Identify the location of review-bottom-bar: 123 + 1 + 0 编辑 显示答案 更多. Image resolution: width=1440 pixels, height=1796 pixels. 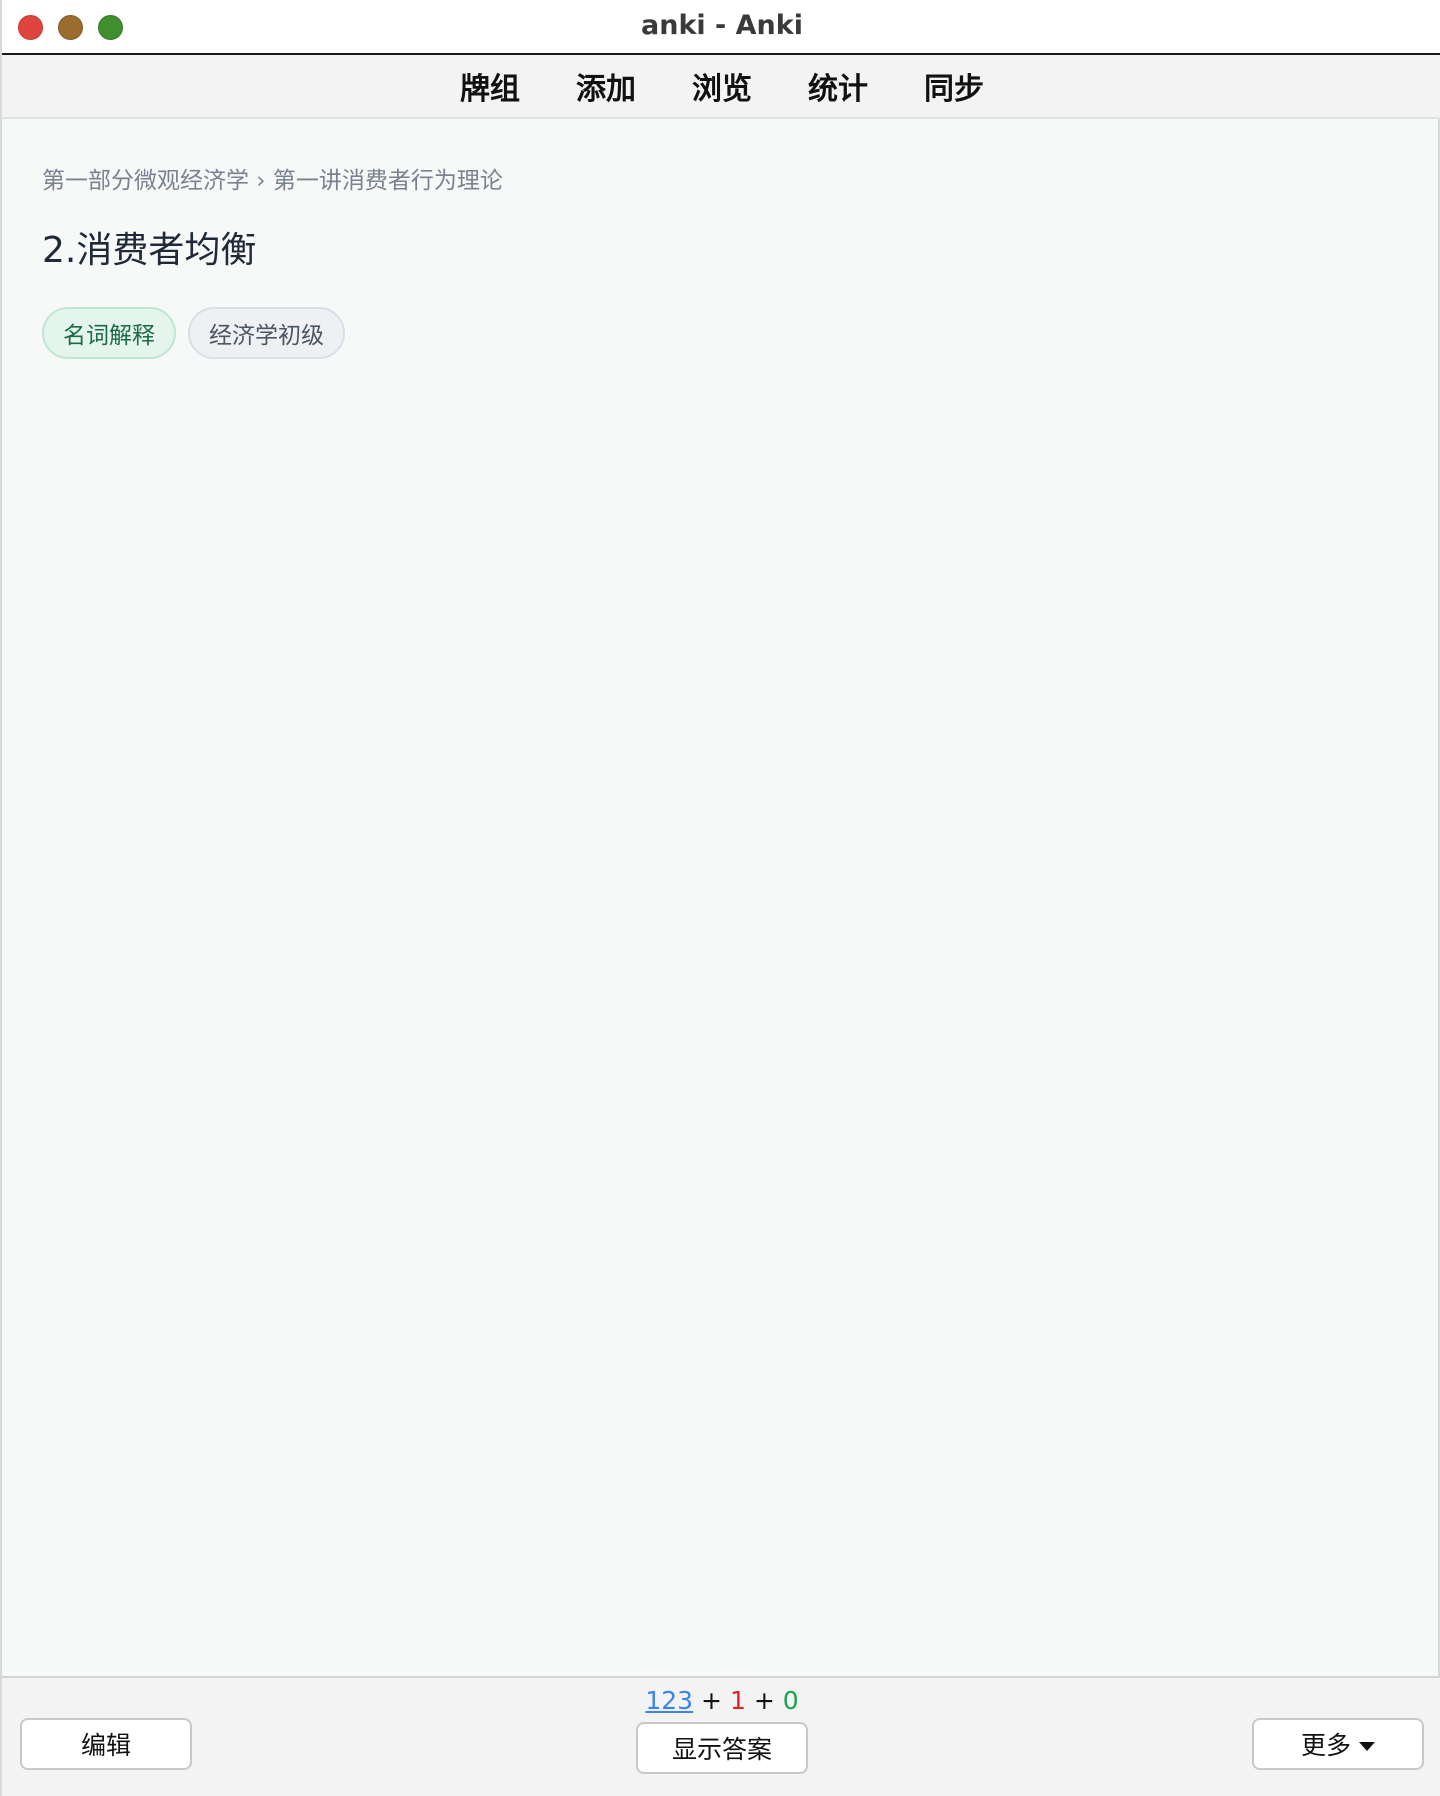
(721, 1736).